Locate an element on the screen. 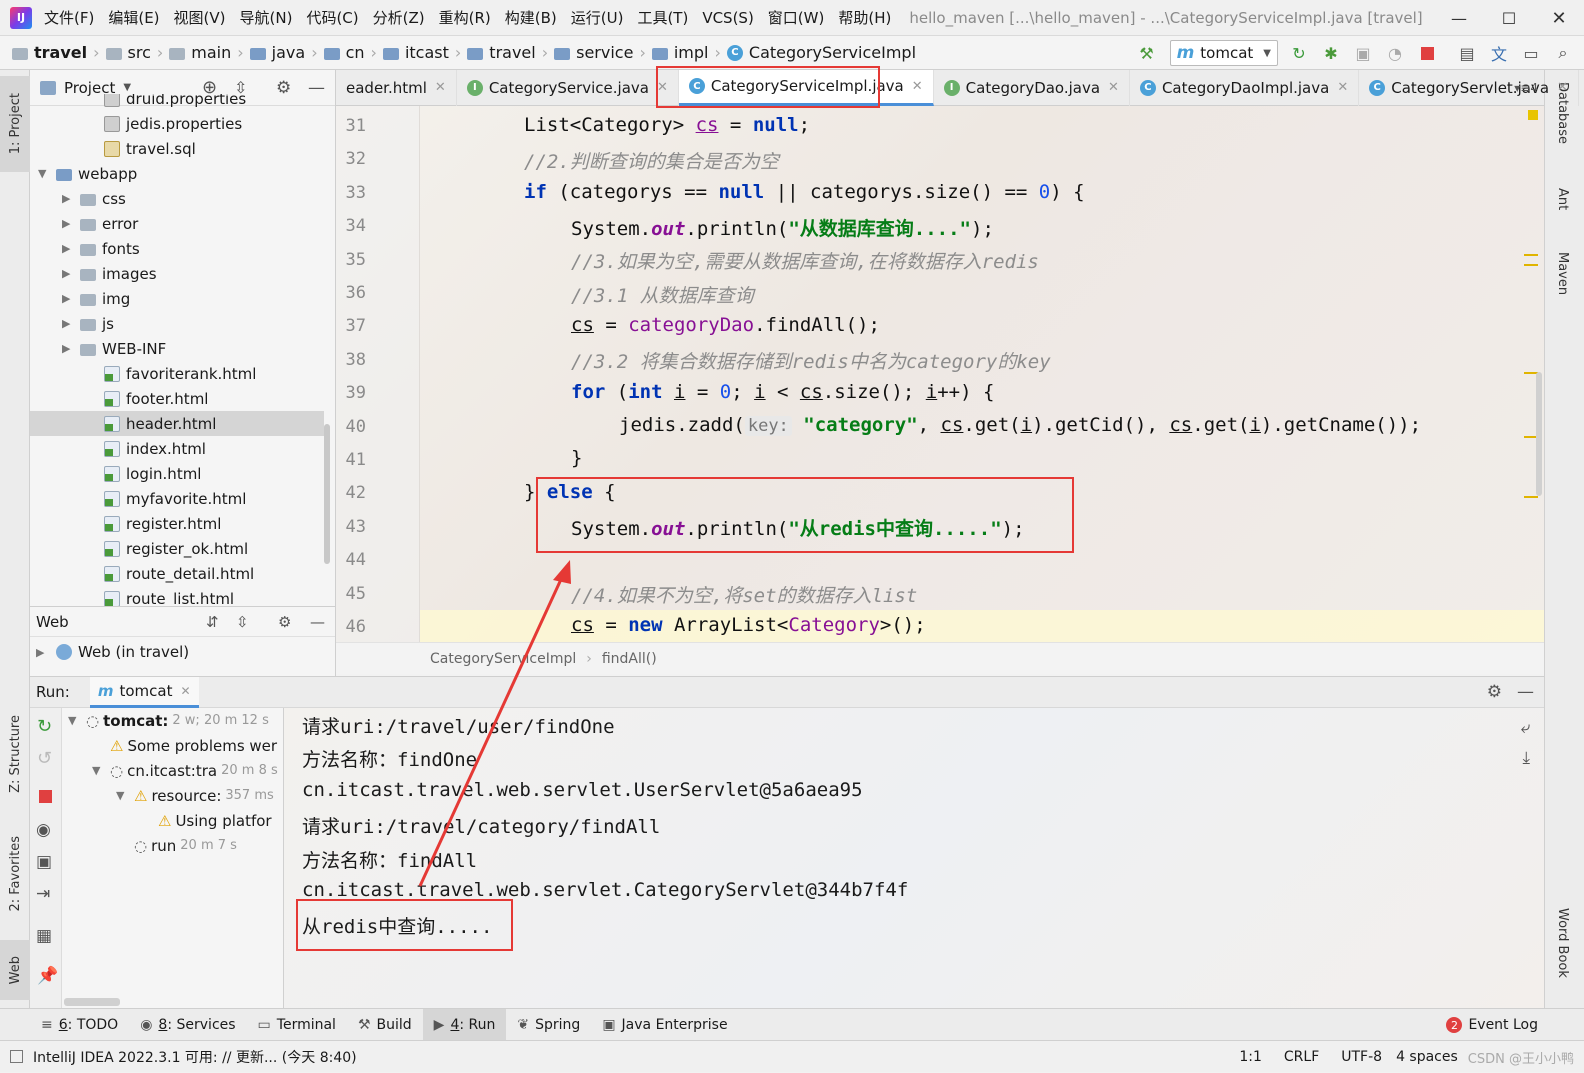  tree-item: register.html is located at coordinates (177, 523).